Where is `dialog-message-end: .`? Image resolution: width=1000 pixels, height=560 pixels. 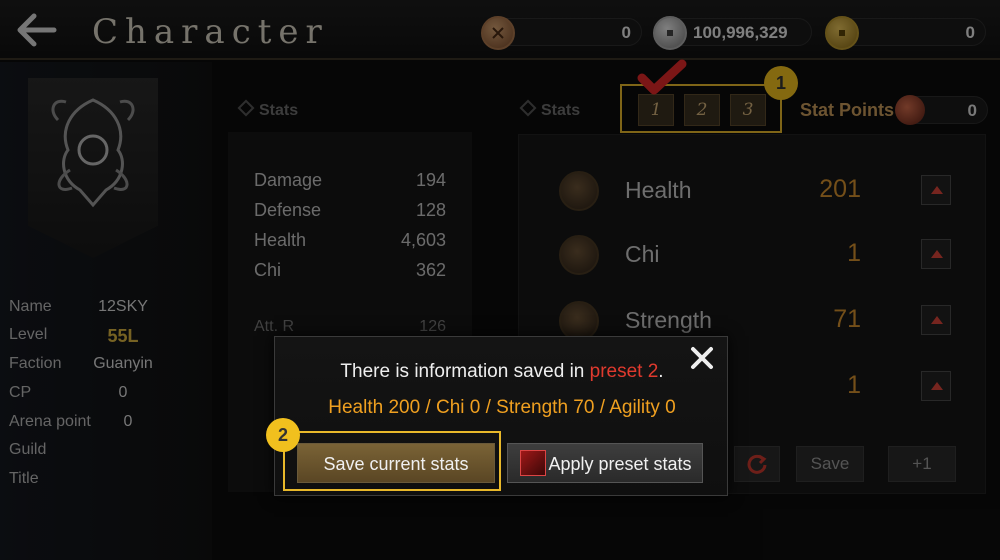
dialog-message-end: . is located at coordinates (661, 371).